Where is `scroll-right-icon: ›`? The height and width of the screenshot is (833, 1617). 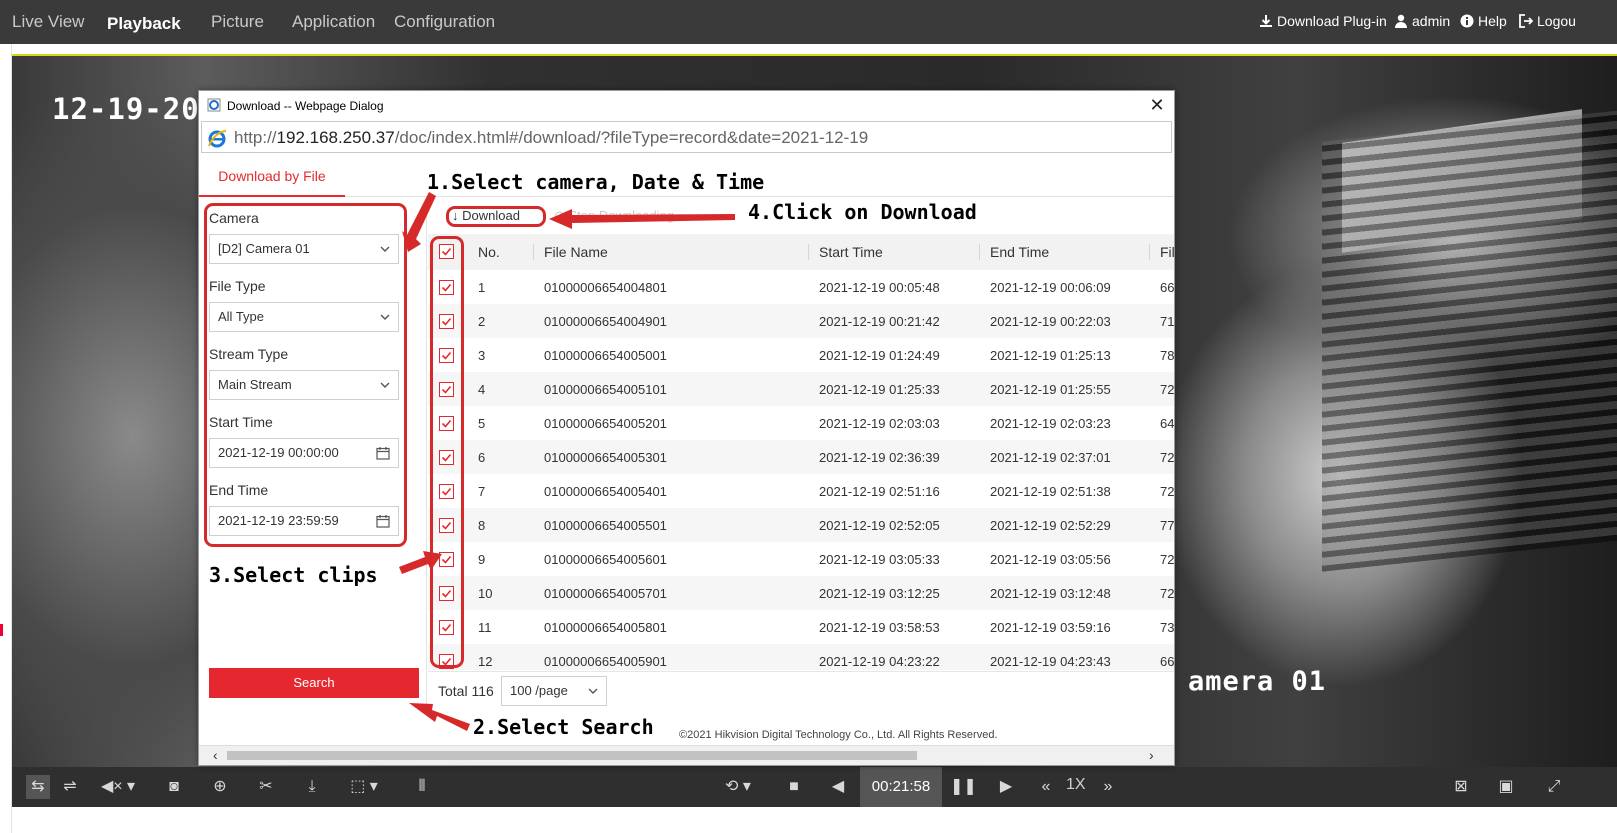 scroll-right-icon: › is located at coordinates (1151, 755).